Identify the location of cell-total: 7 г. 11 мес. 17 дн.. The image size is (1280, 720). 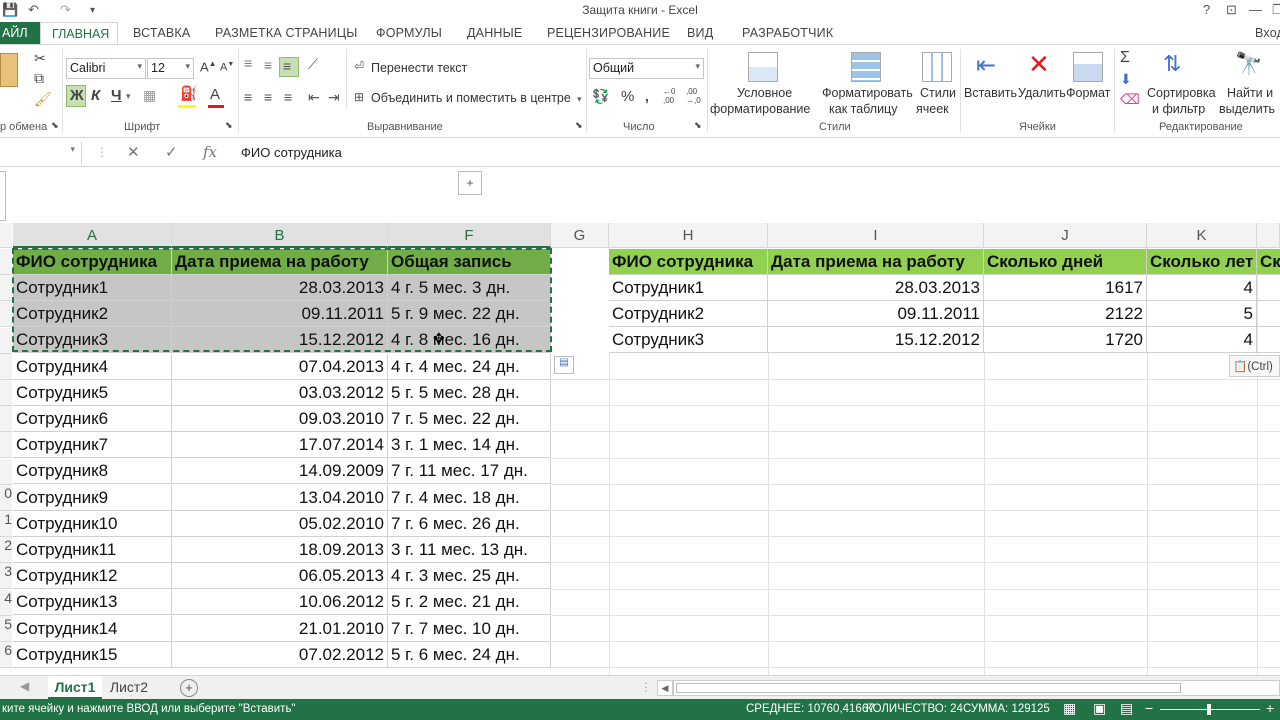
(469, 471).